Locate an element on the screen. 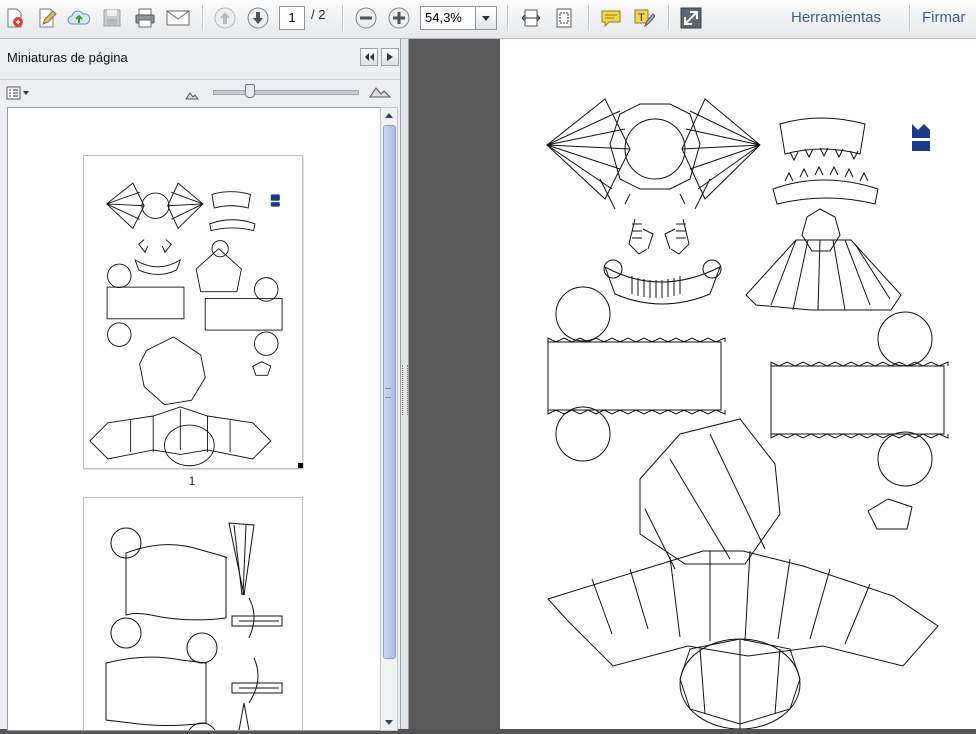 The height and width of the screenshot is (734, 976). highlight-text-icon: T is located at coordinates (644, 18).